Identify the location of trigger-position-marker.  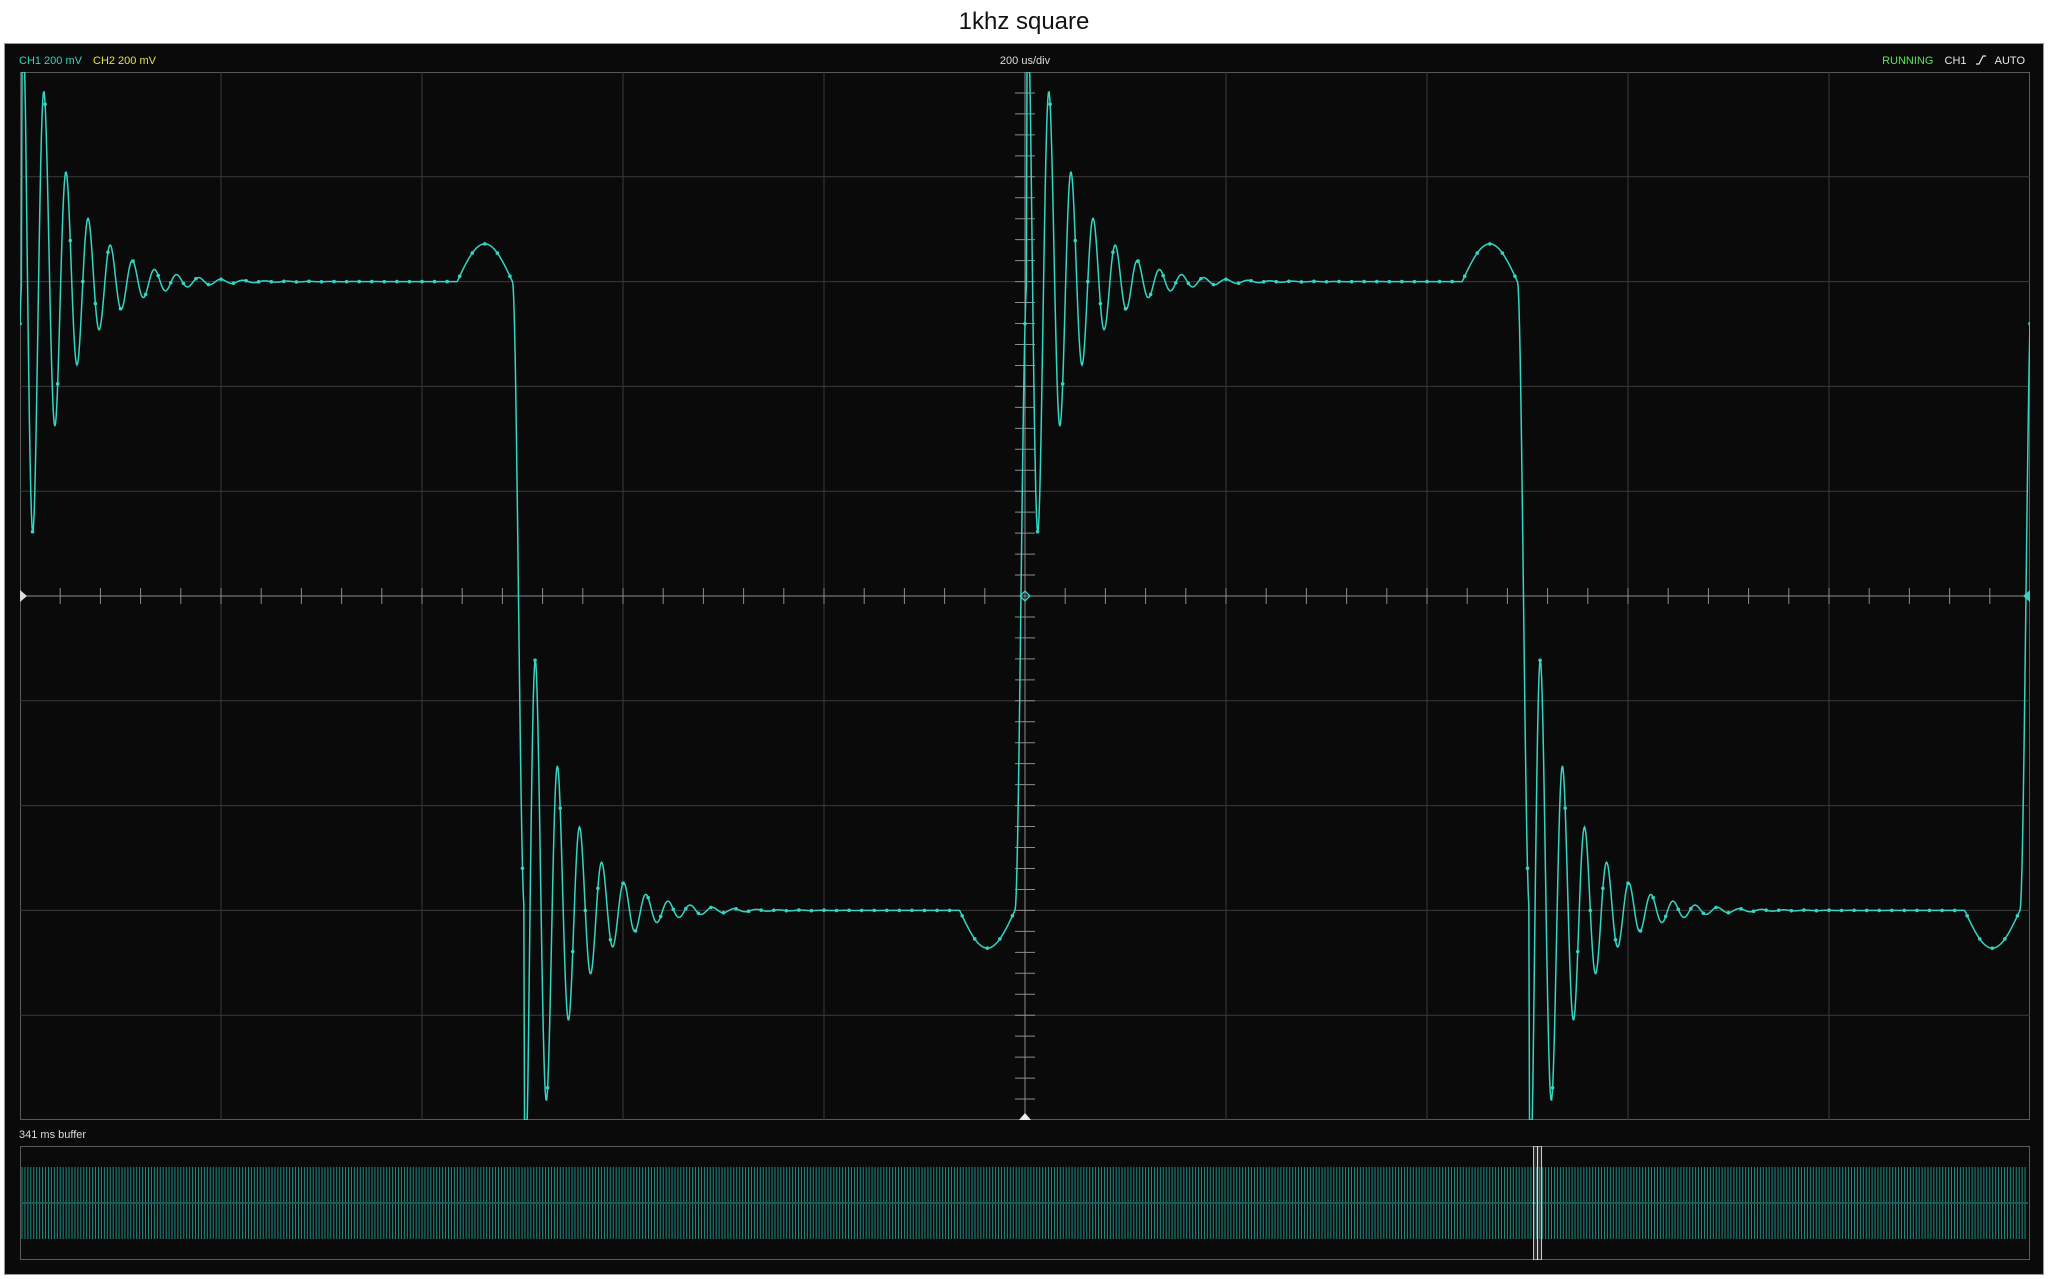
(1025, 1116).